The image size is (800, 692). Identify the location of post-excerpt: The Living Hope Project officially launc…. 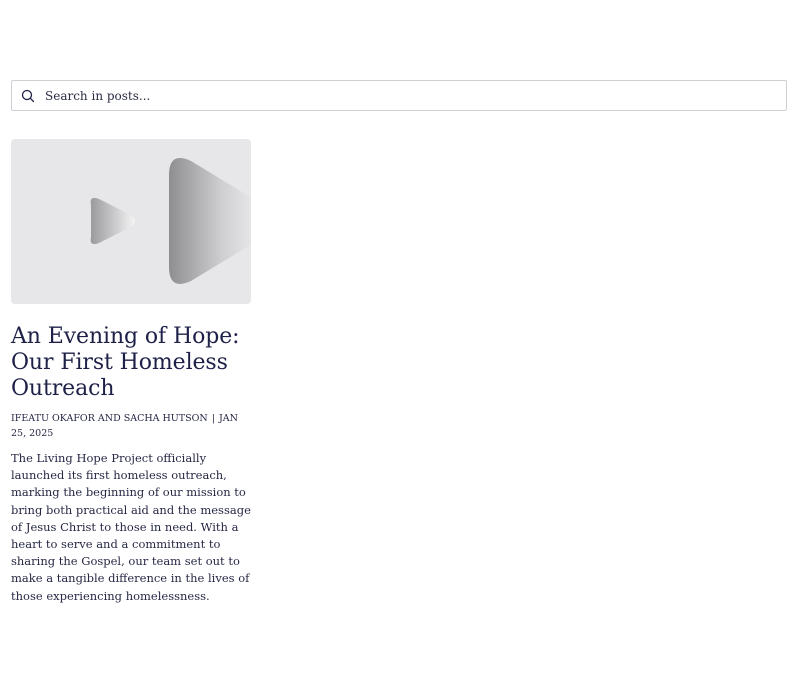
(131, 527).